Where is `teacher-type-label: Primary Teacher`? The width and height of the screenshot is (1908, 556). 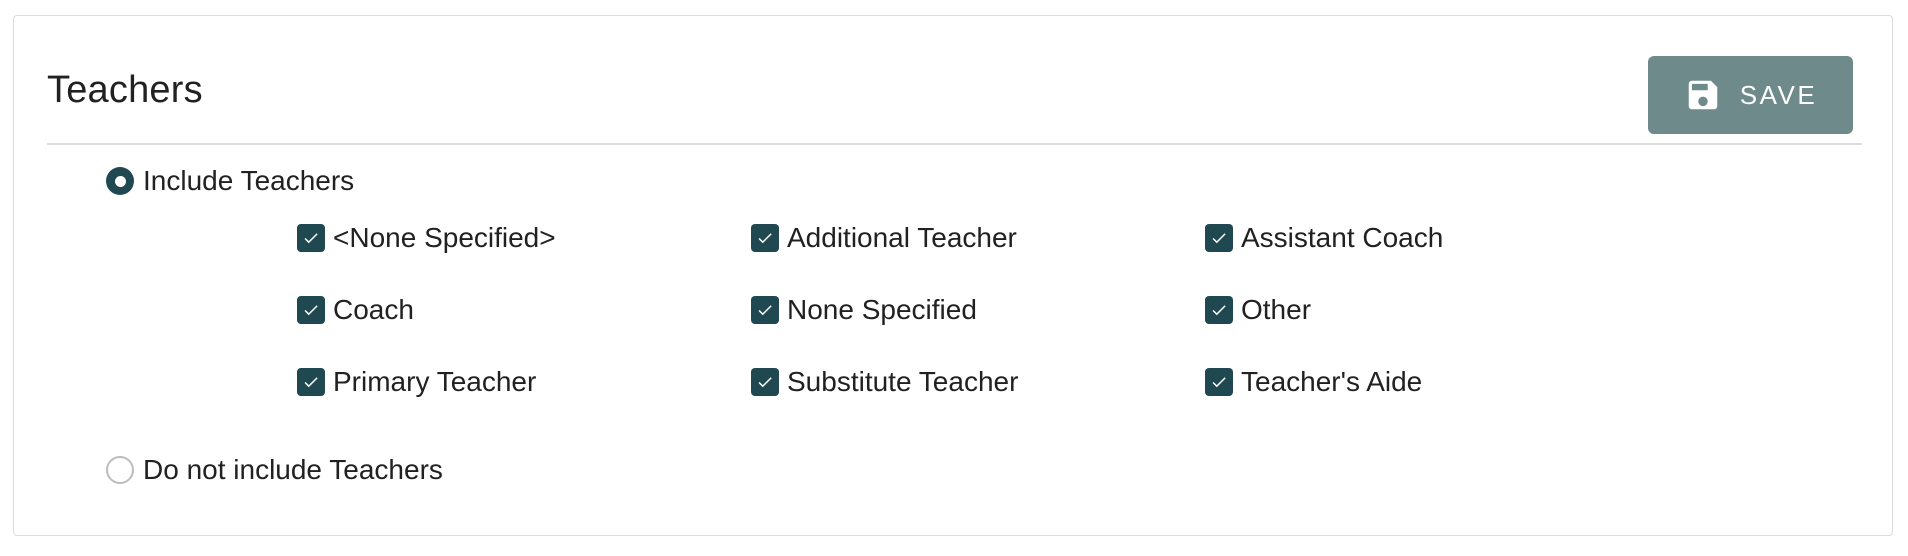
teacher-type-label: Primary Teacher is located at coordinates (435, 381).